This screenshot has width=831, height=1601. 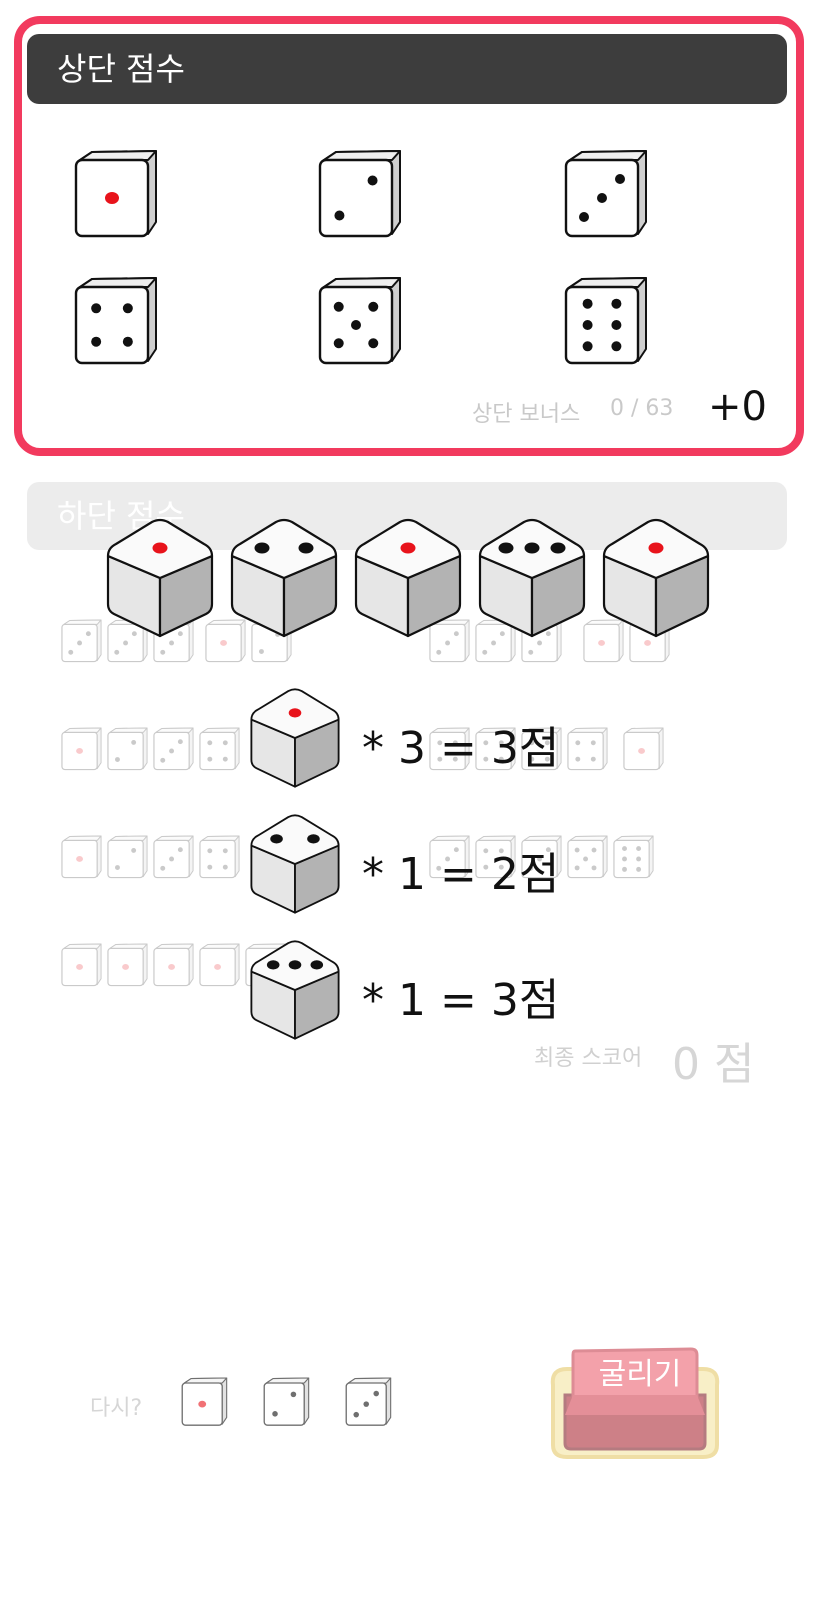 I want to click on upper-twos-die-icon, so click(x=361, y=196).